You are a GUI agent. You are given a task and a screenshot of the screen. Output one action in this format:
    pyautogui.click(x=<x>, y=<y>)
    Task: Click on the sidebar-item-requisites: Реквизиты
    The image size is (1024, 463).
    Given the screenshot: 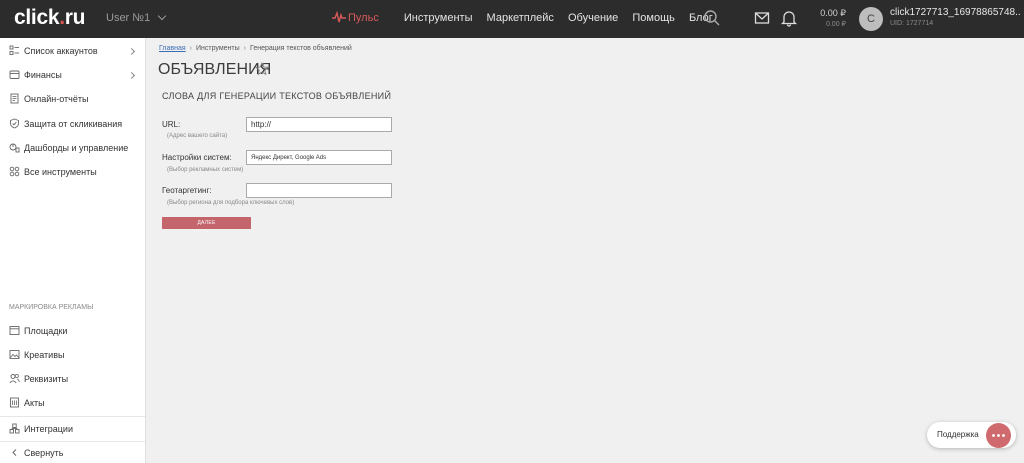 What is the action you would take?
    pyautogui.click(x=72, y=380)
    